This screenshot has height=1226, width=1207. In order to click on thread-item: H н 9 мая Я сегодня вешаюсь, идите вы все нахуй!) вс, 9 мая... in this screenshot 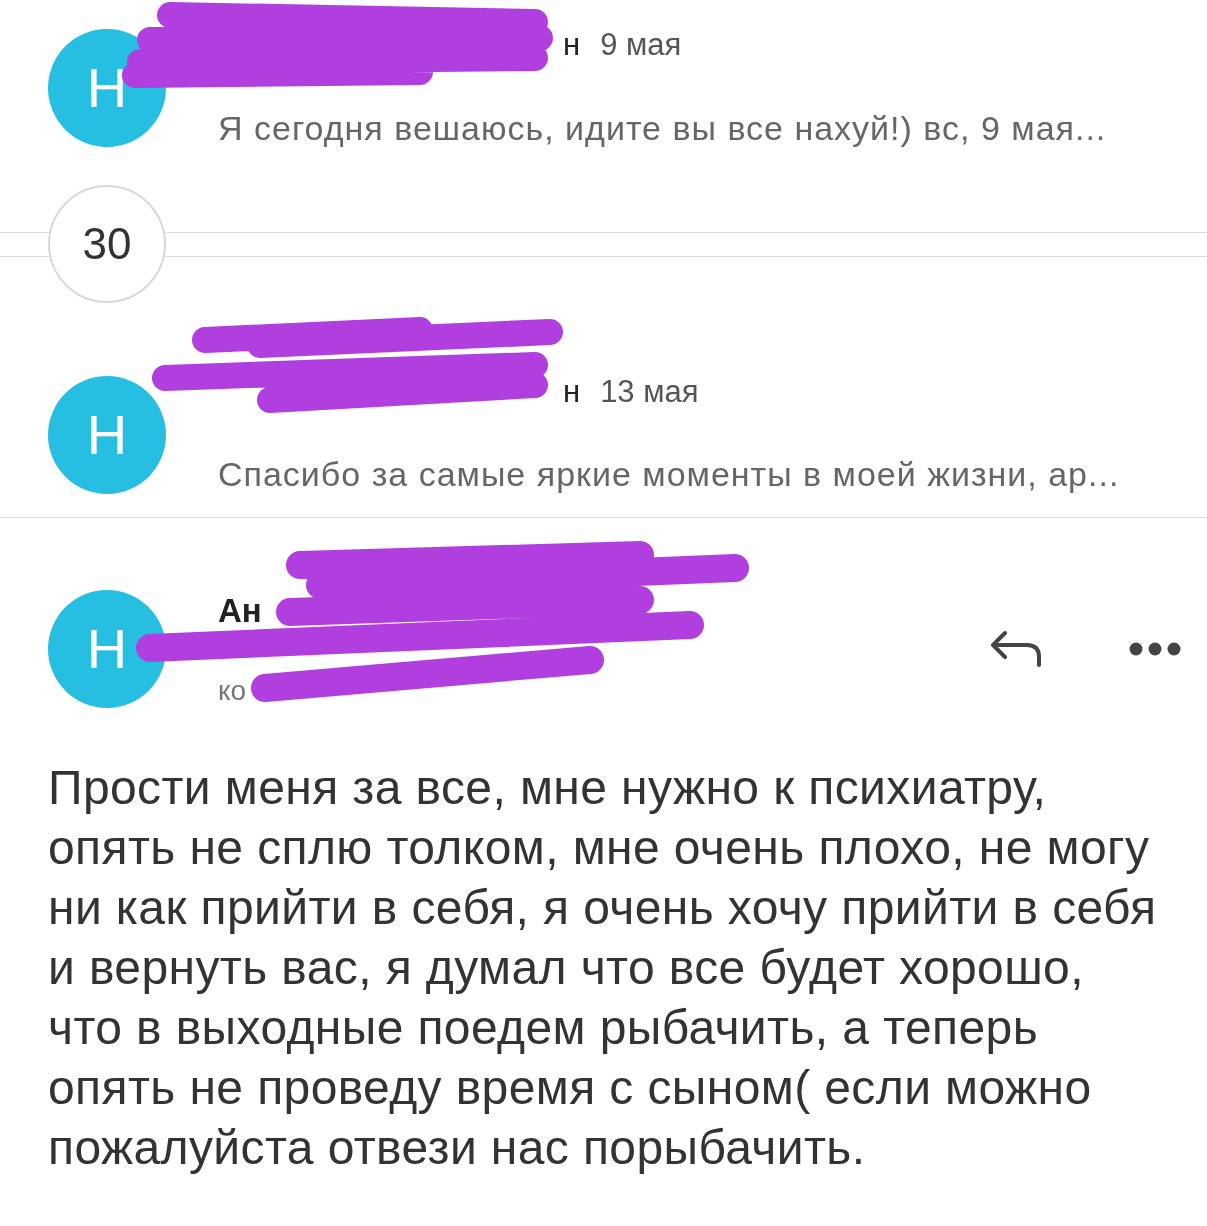, I will do `click(603, 84)`.